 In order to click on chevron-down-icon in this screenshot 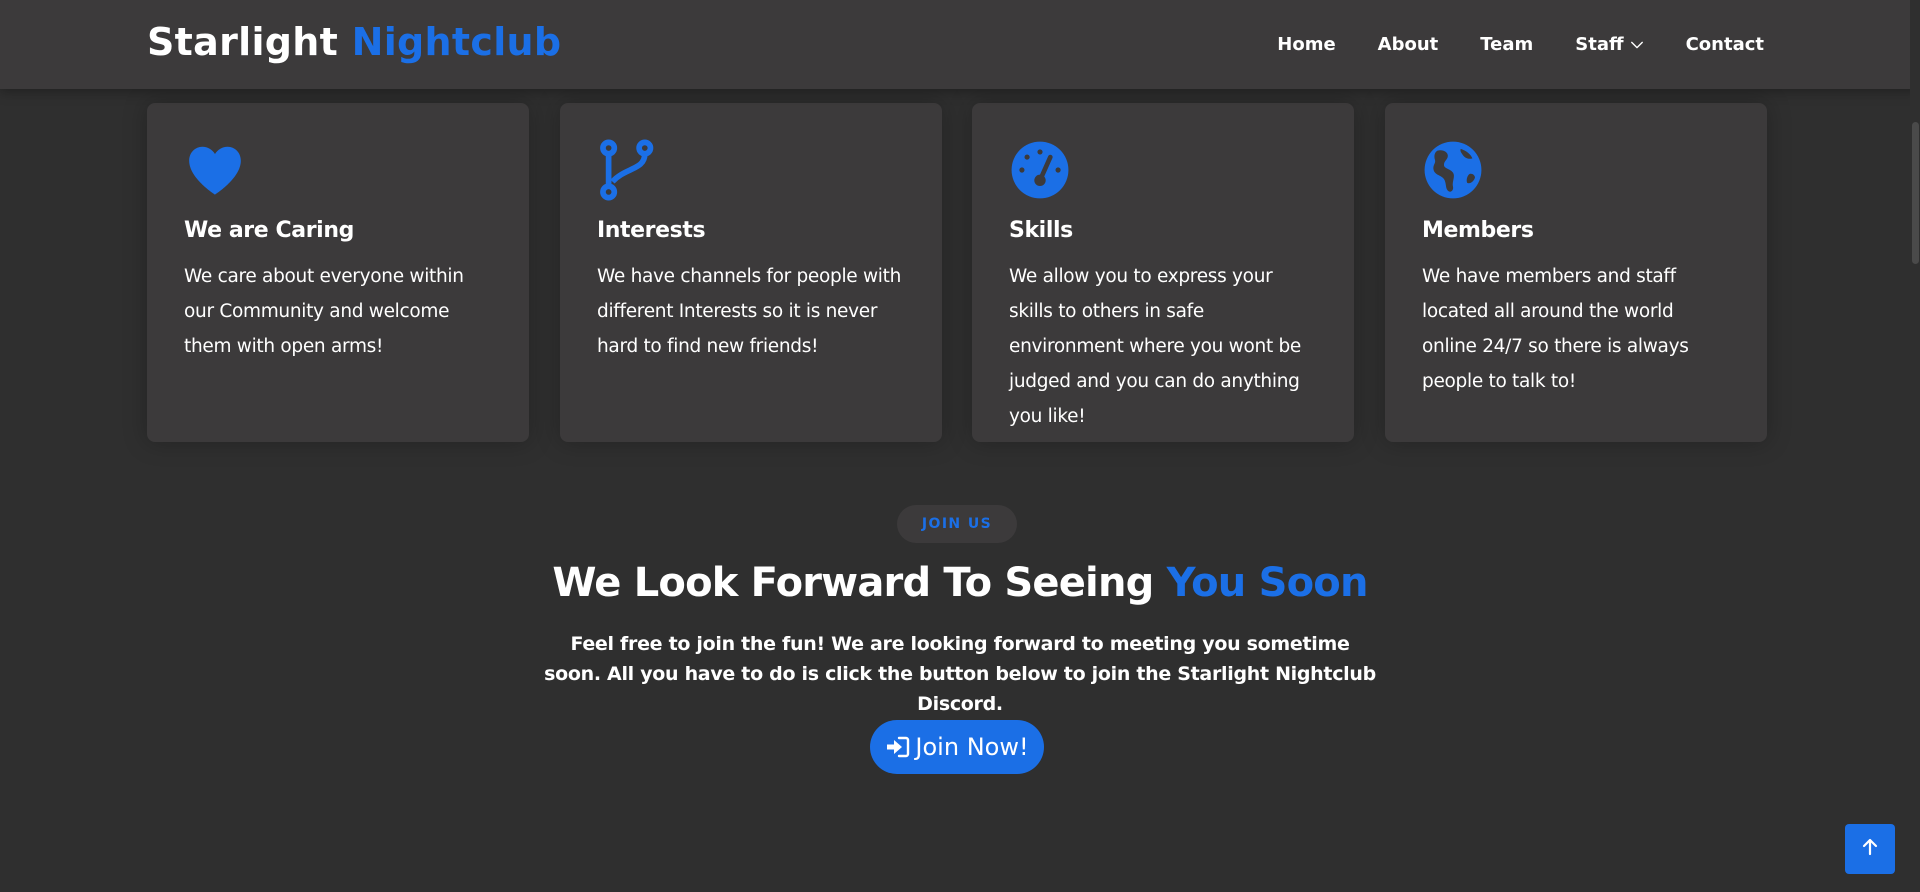, I will do `click(1637, 45)`.